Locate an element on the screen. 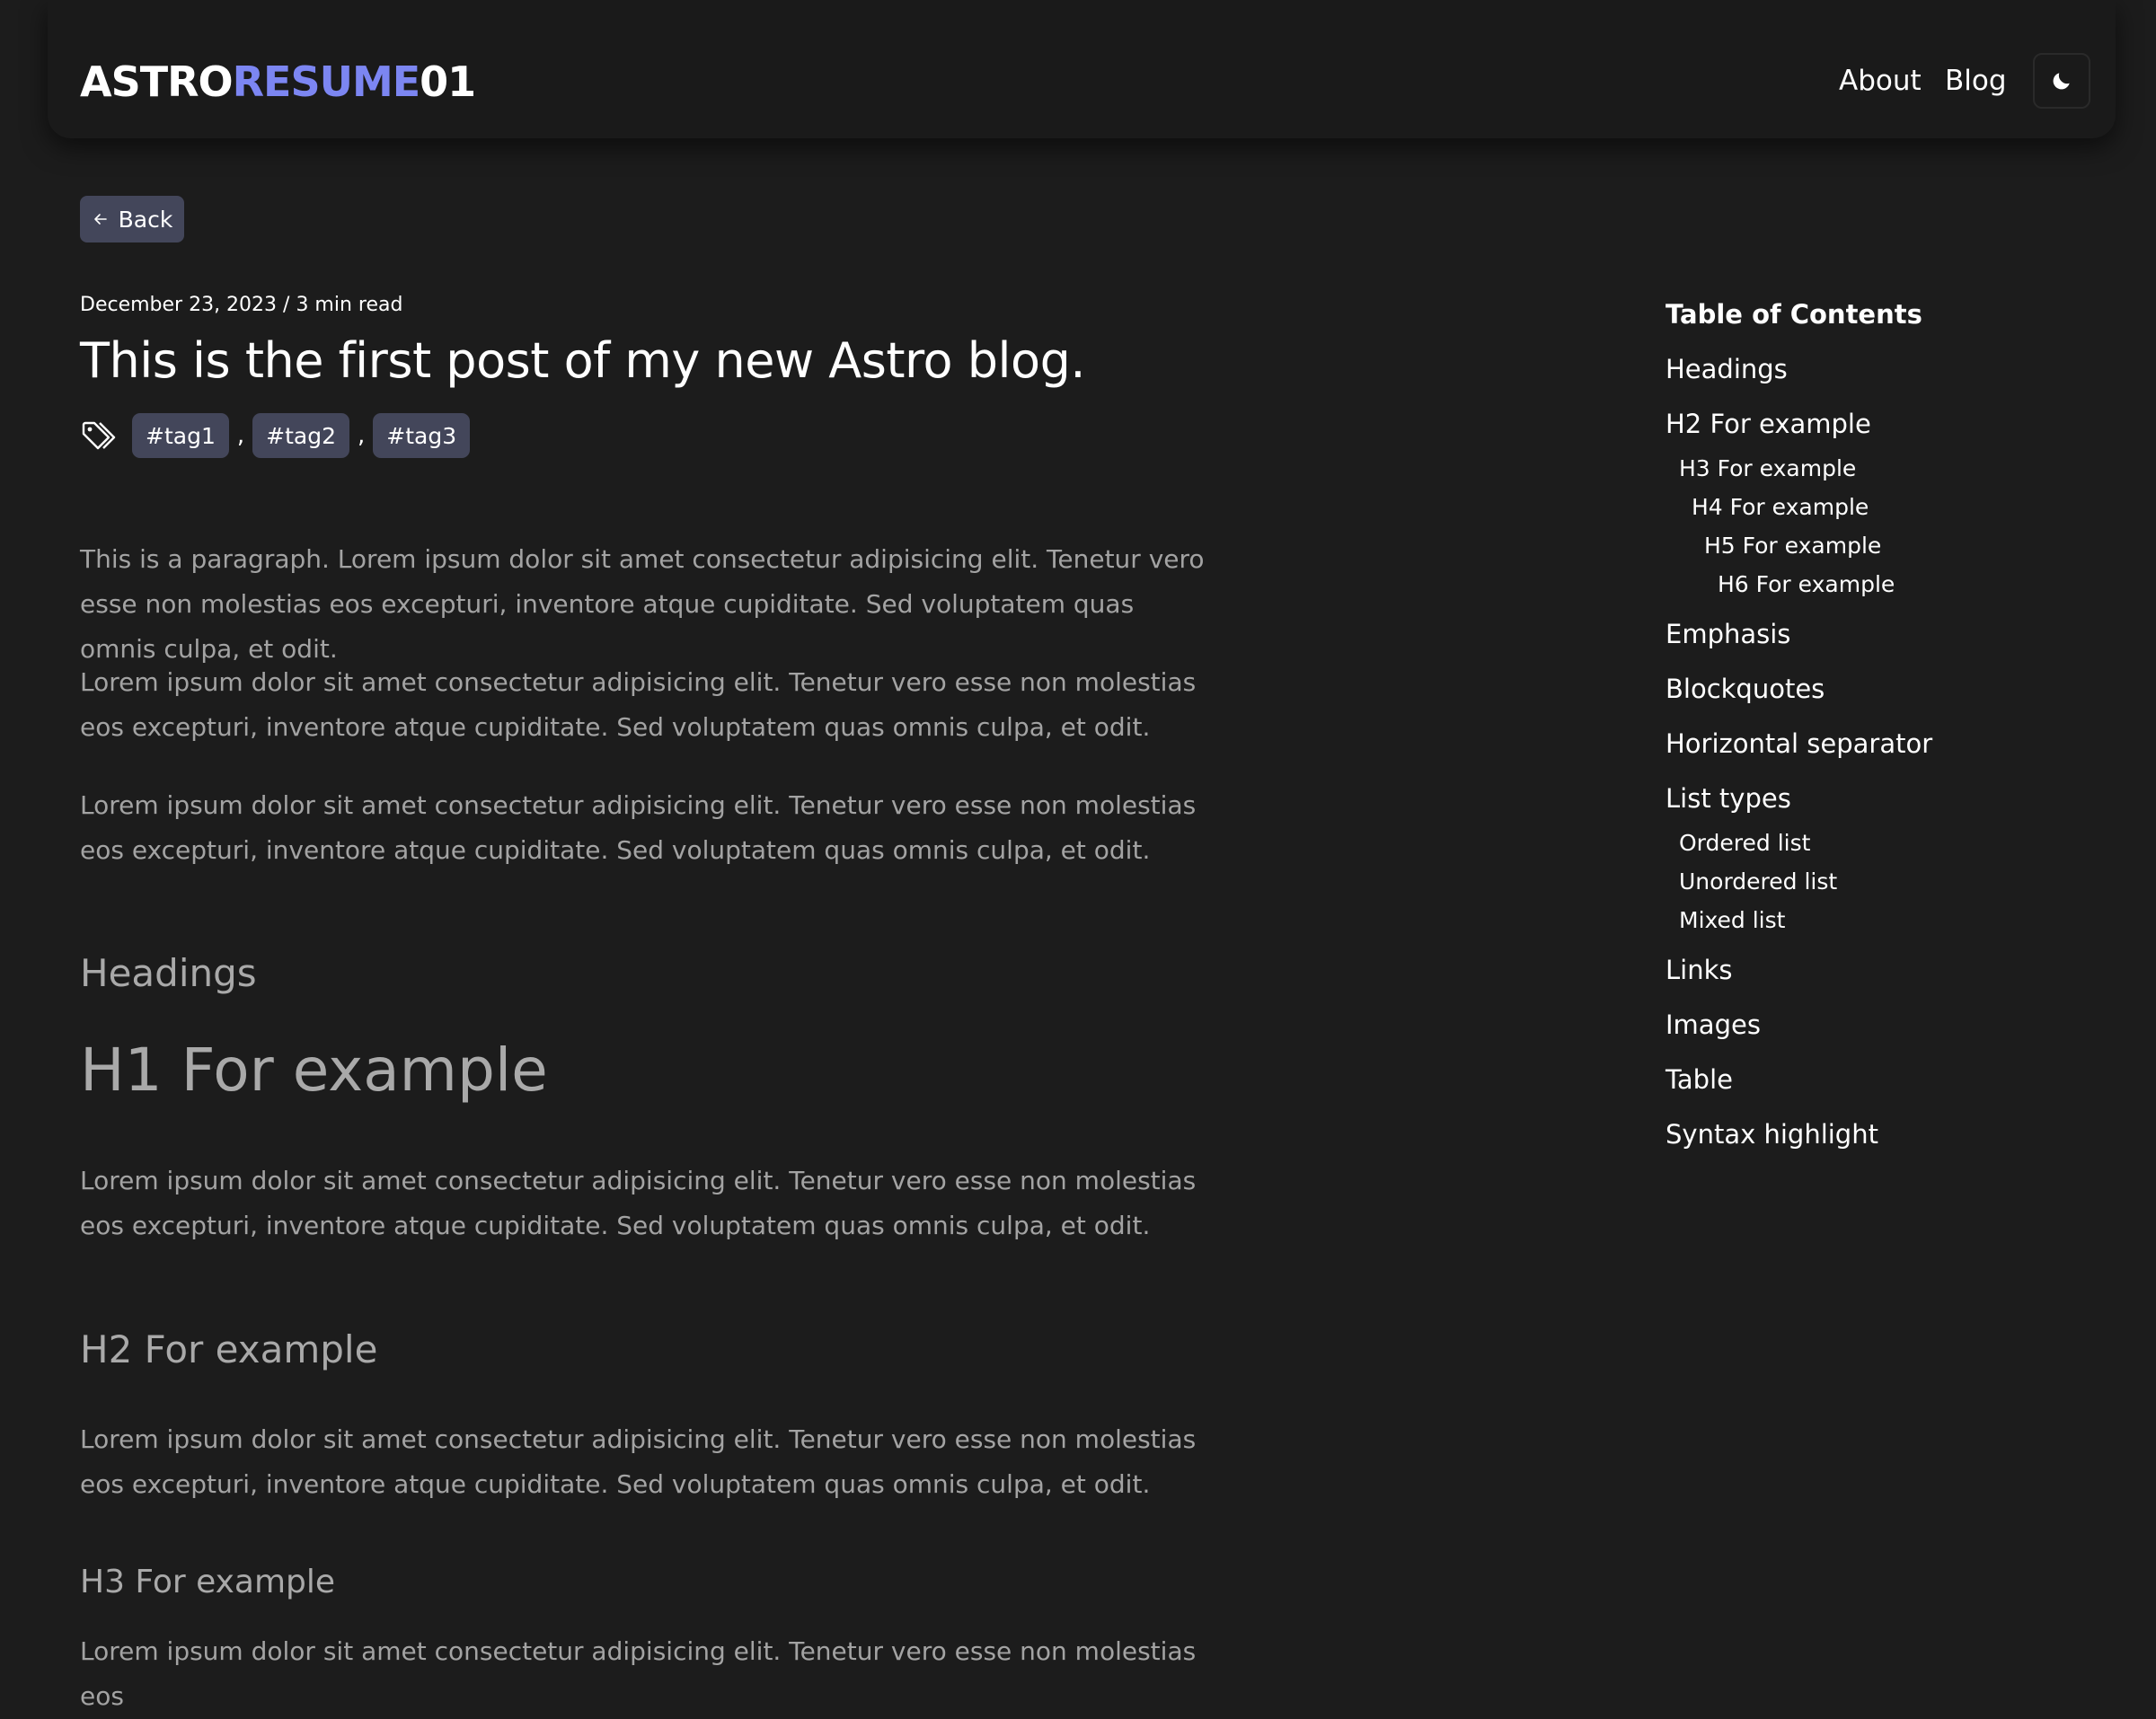 The height and width of the screenshot is (1719, 2156). h1-example-heading: H1 For example is located at coordinates (314, 1070).